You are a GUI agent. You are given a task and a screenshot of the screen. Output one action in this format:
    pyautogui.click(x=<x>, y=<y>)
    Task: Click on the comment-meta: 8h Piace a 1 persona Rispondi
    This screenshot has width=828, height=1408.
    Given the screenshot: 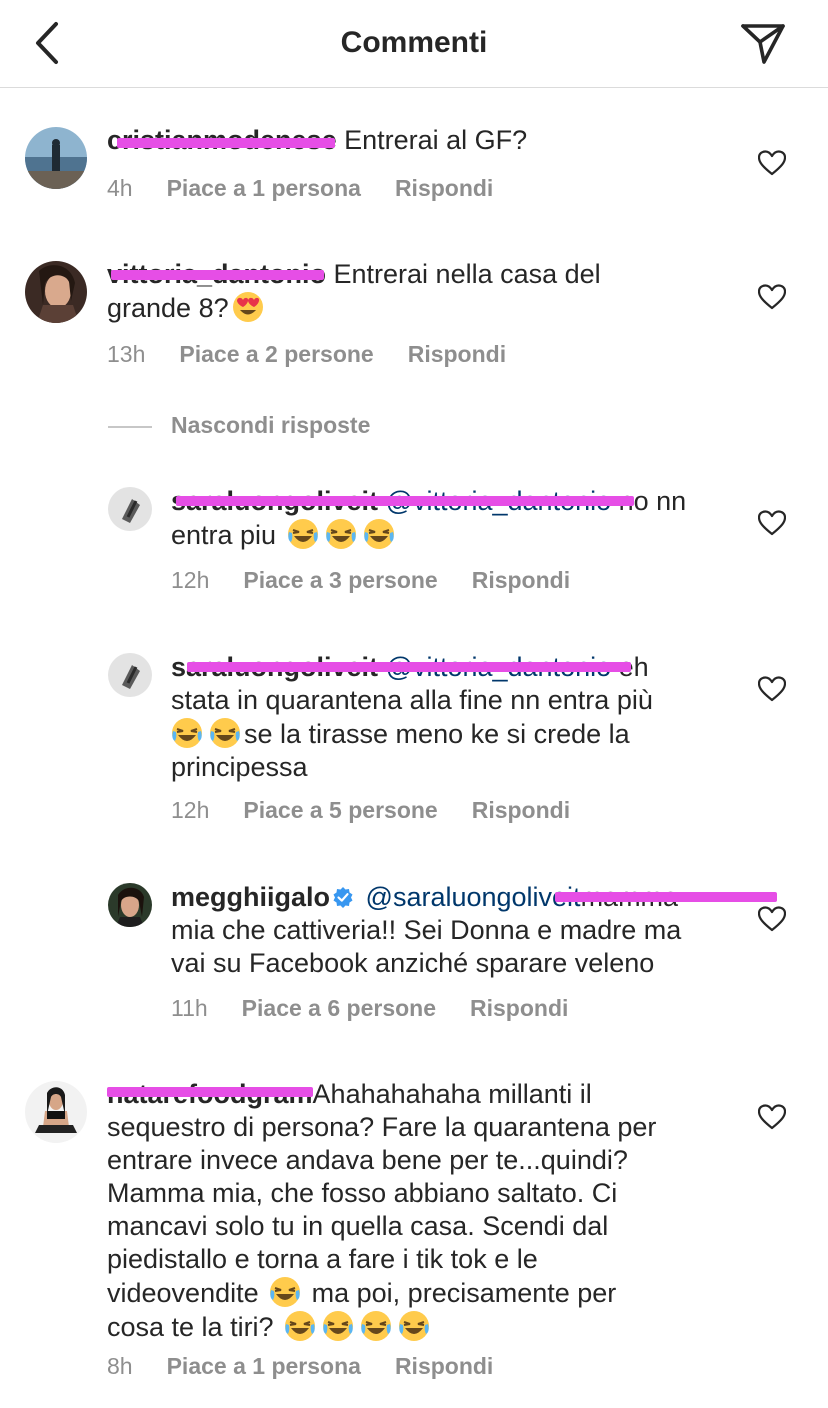 What is the action you would take?
    pyautogui.click(x=300, y=1366)
    